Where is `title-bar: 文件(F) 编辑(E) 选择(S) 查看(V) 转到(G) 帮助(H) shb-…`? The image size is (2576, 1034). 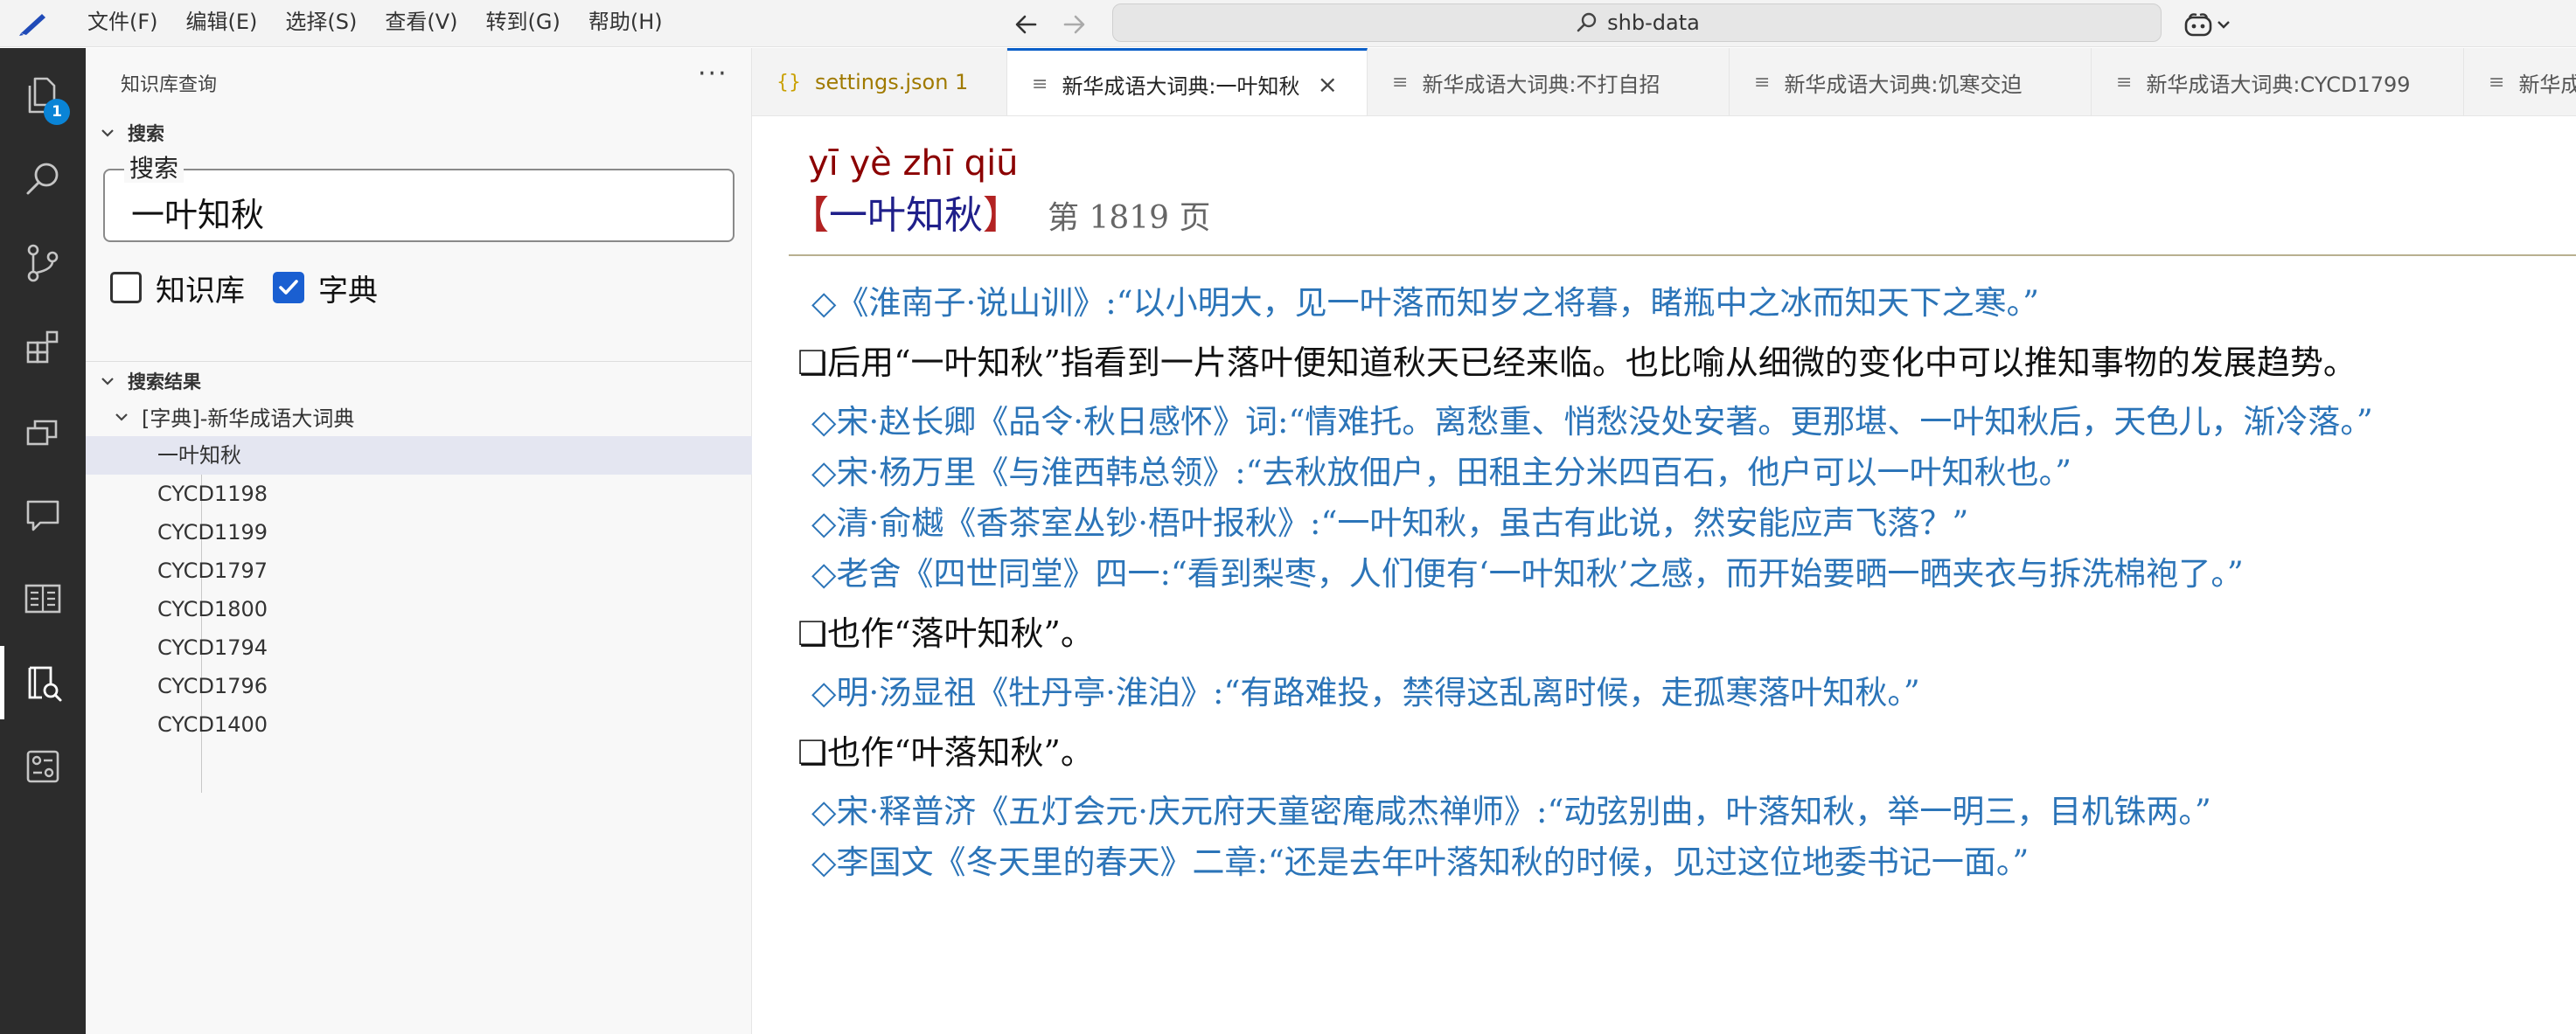 title-bar: 文件(F) 编辑(E) 选择(S) 查看(V) 转到(G) 帮助(H) shb-… is located at coordinates (1288, 23).